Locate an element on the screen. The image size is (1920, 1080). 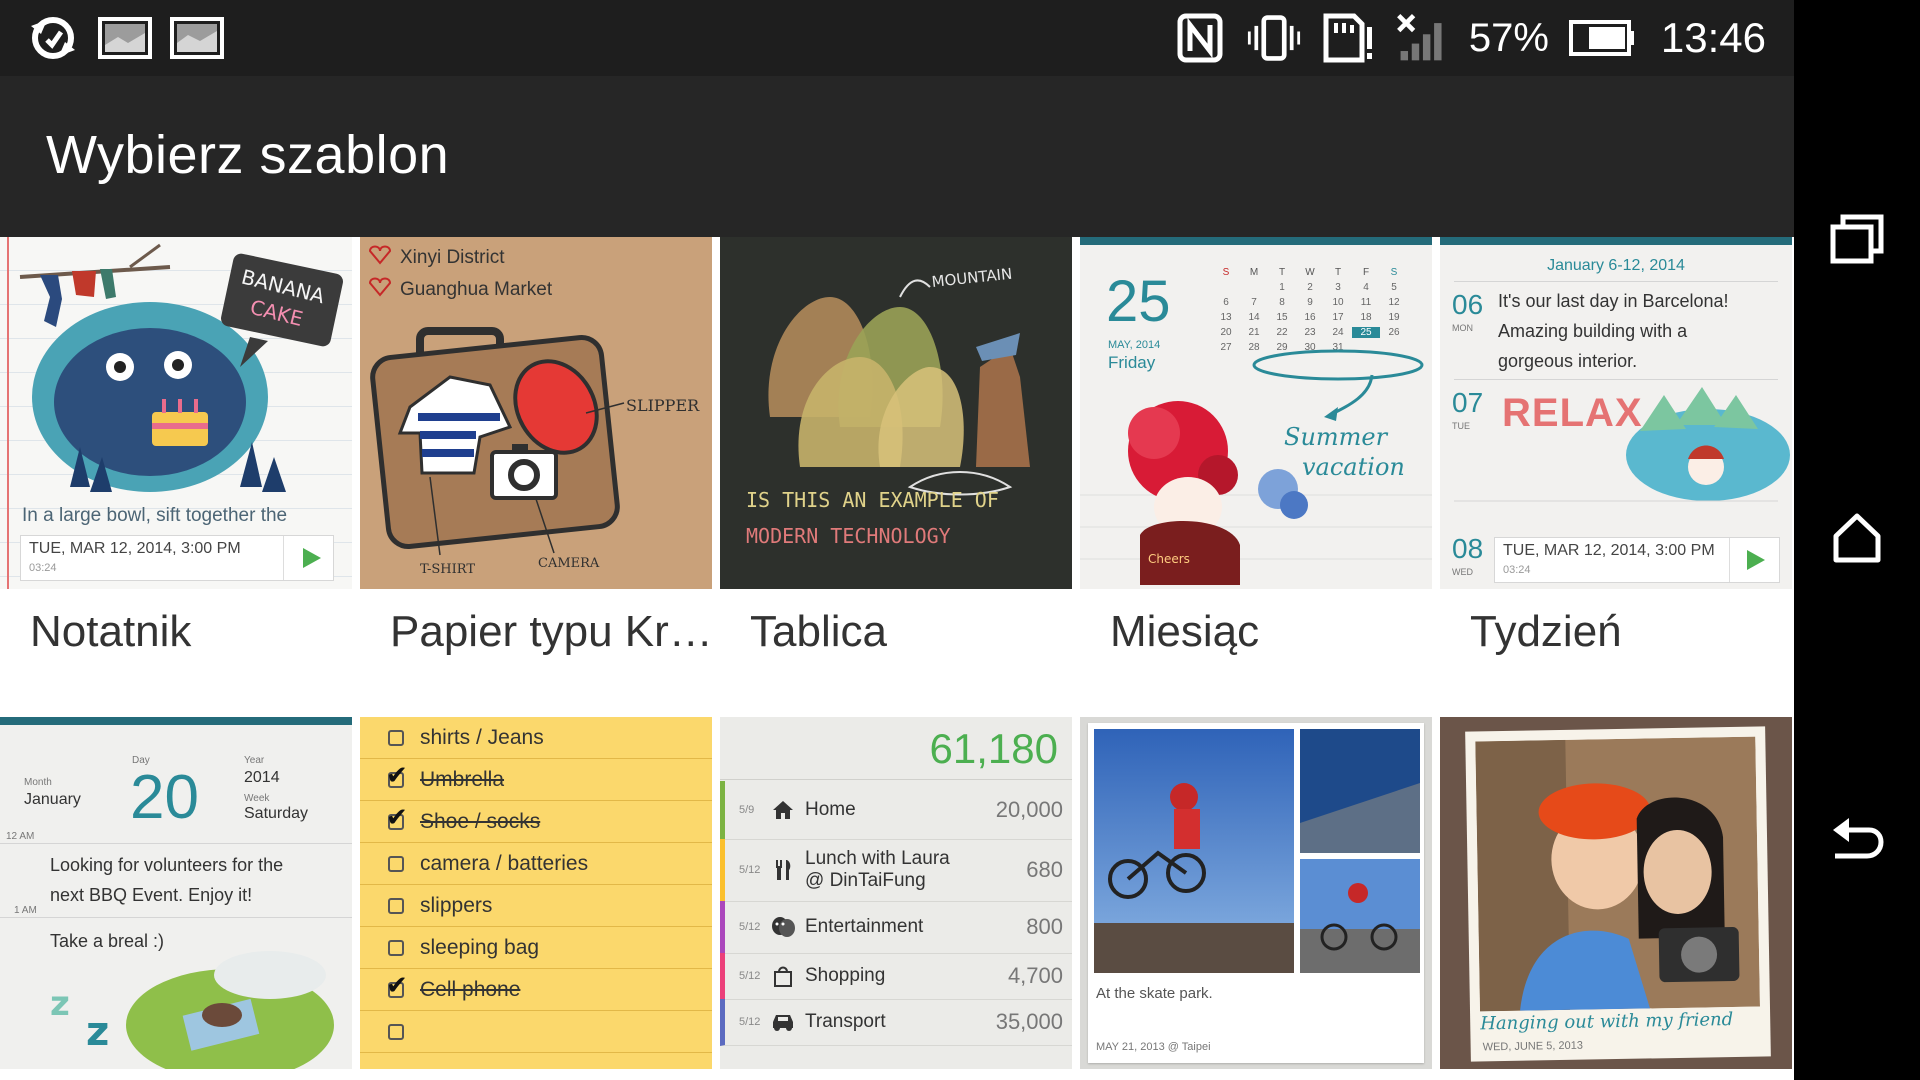
week-audio-entry: TUE, MAR 12, 2014, 3:00 PM 03:24 is located at coordinates (1637, 560).